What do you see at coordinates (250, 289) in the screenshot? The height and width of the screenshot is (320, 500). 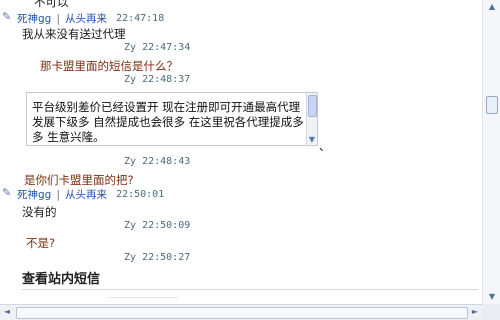 I see `divider` at bounding box center [250, 289].